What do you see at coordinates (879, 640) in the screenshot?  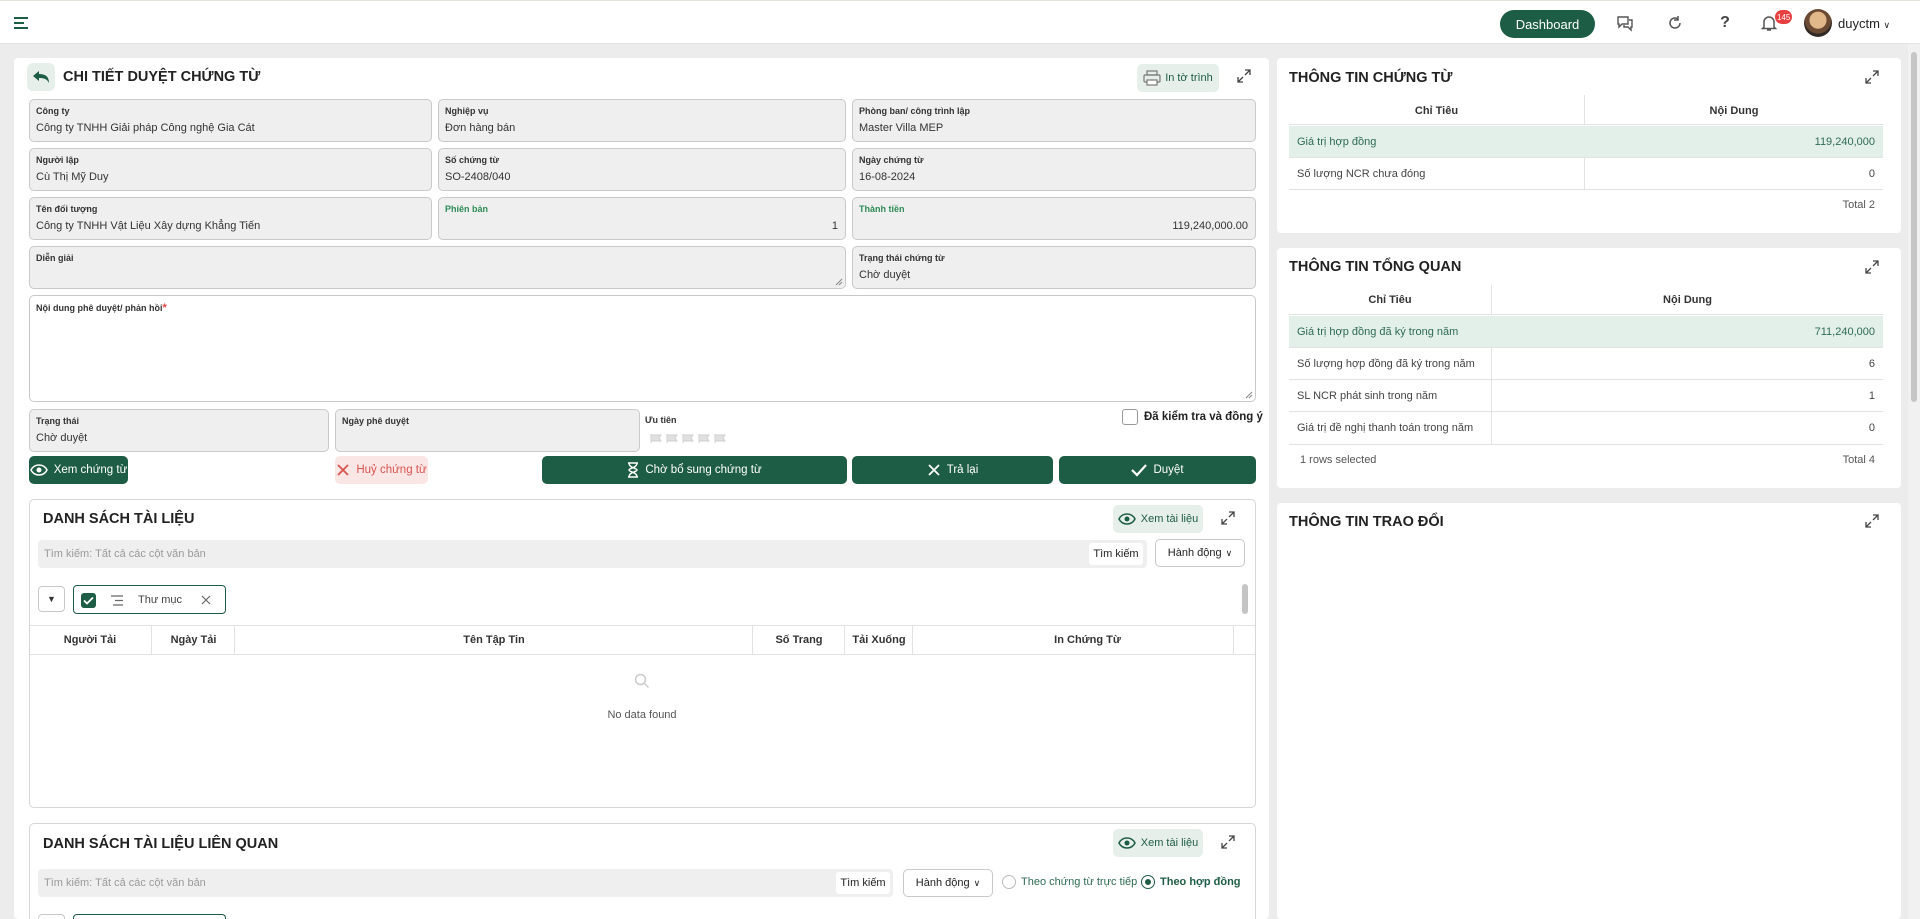 I see `column-header: Tải Xuống` at bounding box center [879, 640].